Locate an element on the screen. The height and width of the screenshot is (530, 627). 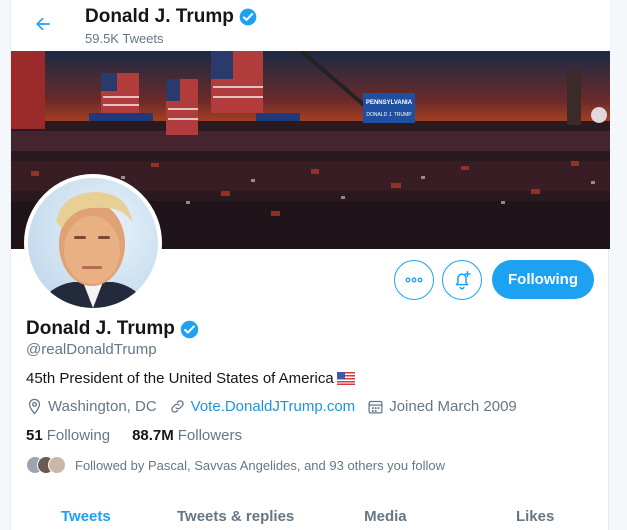
profile-name-row: Donald J. Trump is located at coordinates (113, 329).